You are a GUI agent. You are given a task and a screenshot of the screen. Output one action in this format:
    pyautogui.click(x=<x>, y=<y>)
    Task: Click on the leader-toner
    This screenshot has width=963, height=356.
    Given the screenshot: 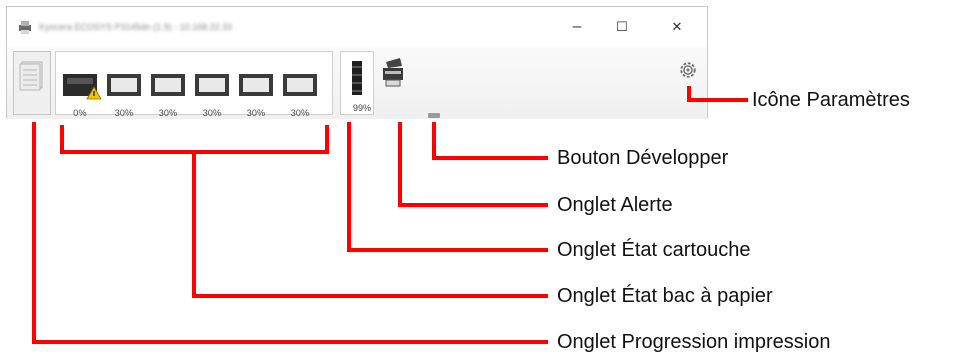 What is the action you would take?
    pyautogui.click(x=447, y=187)
    